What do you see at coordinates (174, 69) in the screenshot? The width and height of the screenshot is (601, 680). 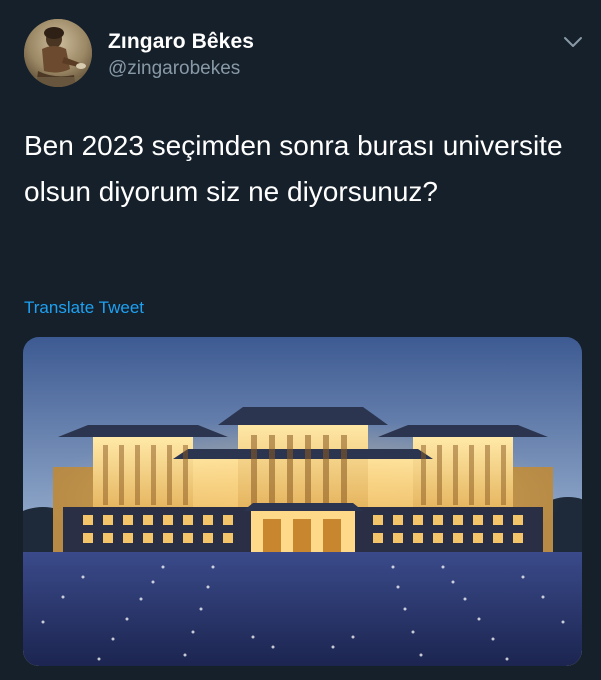 I see `user-handle: @zingarobekes` at bounding box center [174, 69].